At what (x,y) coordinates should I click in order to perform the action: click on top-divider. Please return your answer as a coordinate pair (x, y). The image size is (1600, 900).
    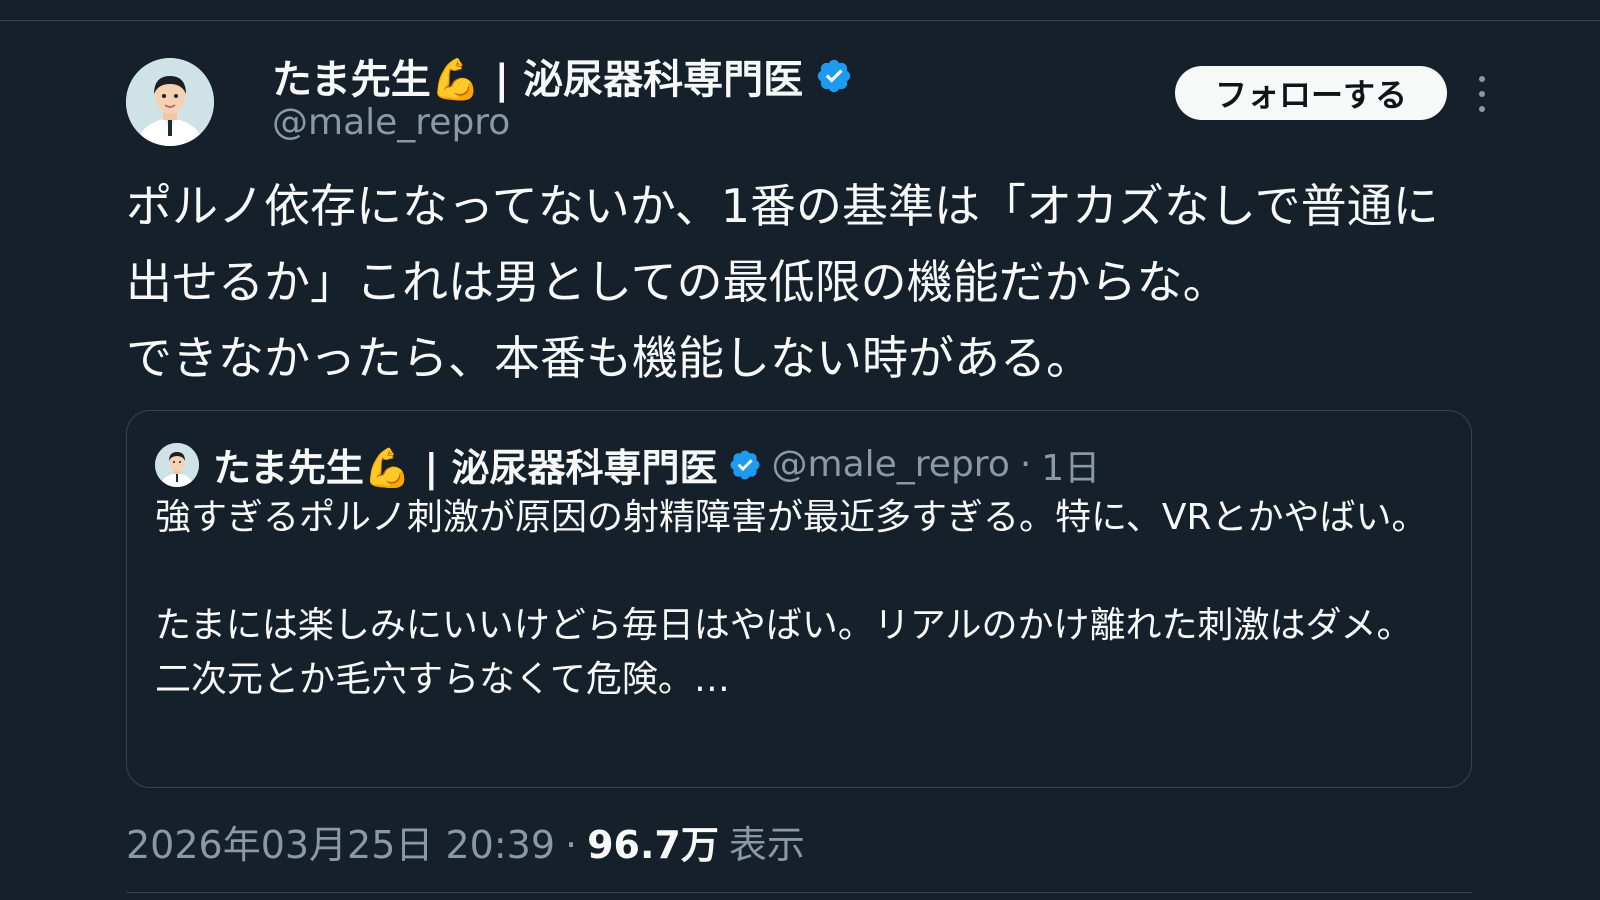
    Looking at the image, I should click on (800, 20).